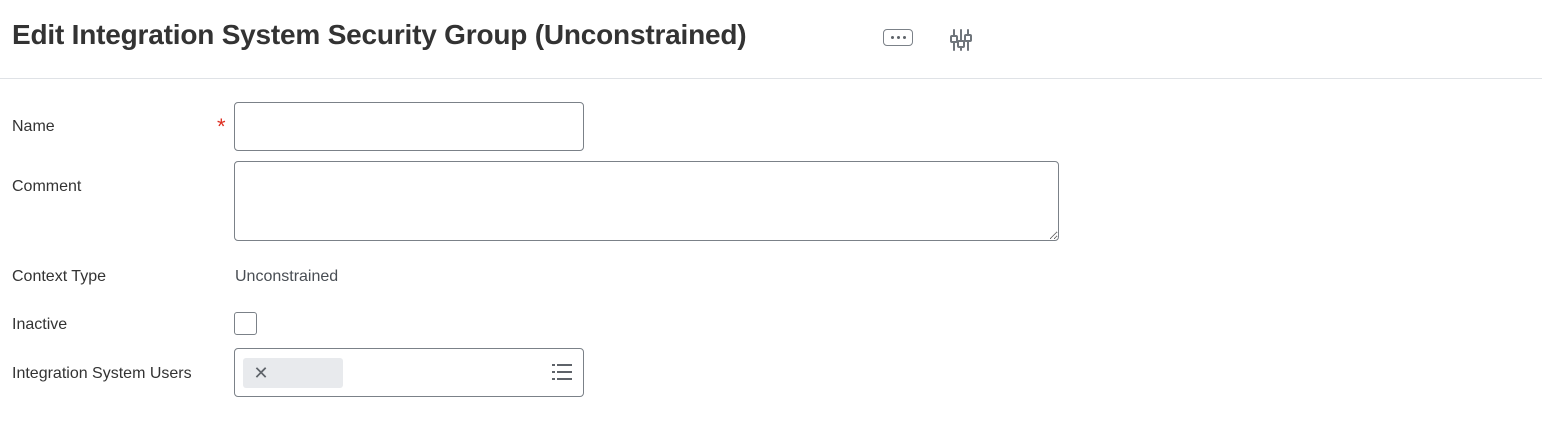  I want to click on context-type-value: Unconstrained, so click(287, 276).